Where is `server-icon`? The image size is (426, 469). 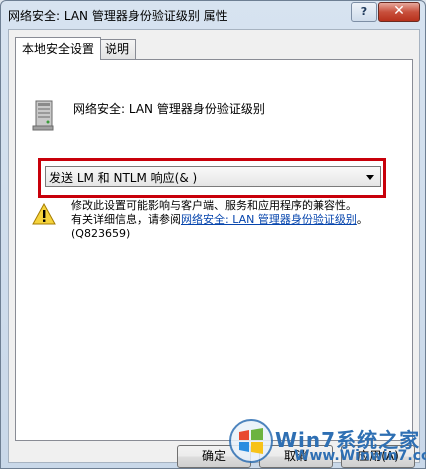
server-icon is located at coordinates (43, 115).